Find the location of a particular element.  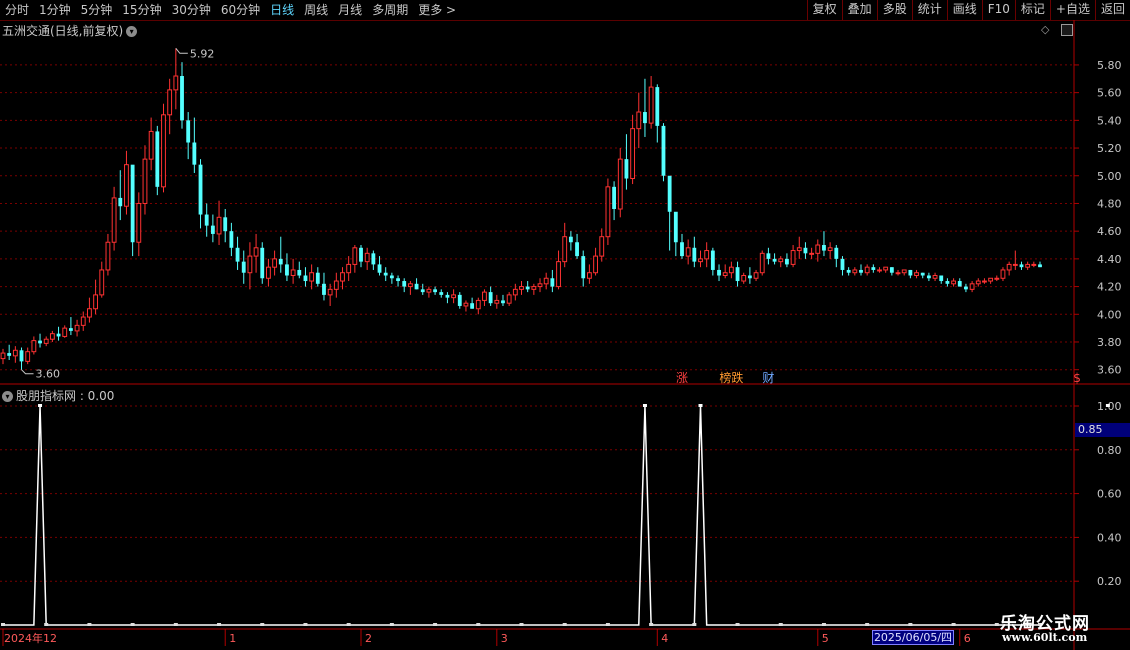

price-tick-label-5: 4.80 is located at coordinates (1109, 203).